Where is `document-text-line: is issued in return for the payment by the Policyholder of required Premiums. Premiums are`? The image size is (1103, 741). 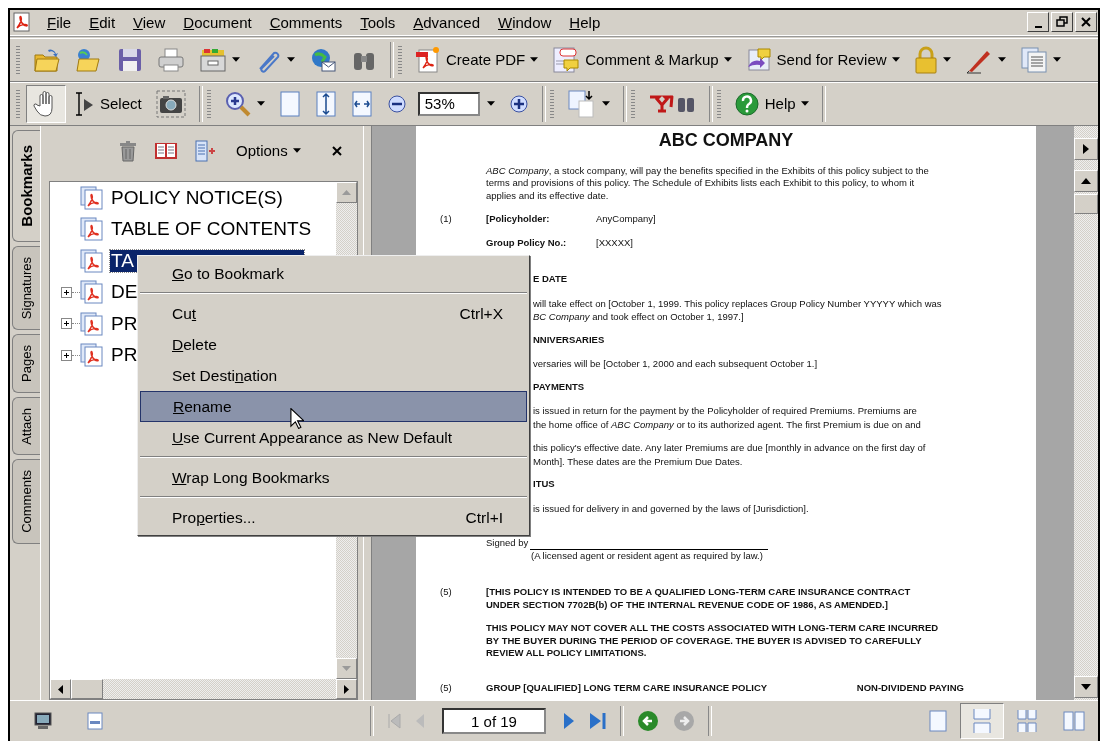 document-text-line: is issued in return for the payment by the Policyholder of required Premiums. Premiums are is located at coordinates (725, 411).